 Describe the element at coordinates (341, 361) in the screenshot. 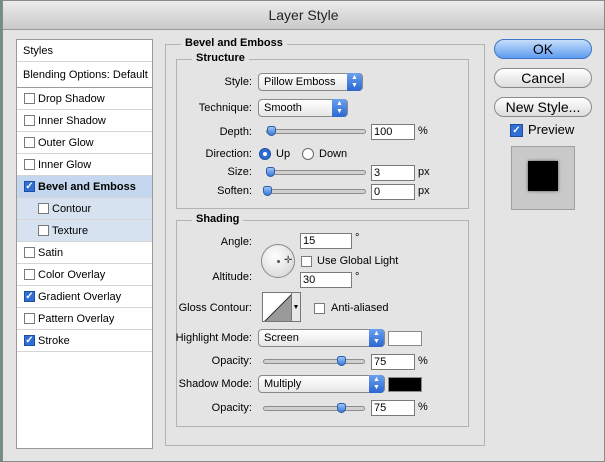

I see `highlight-opacity-thumb` at that location.